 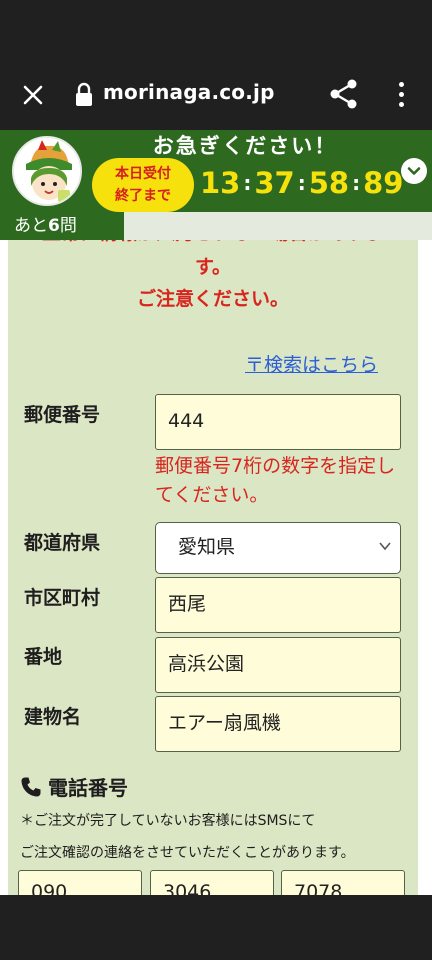 What do you see at coordinates (143, 174) in the screenshot?
I see `deadline-line1: 本日受付` at bounding box center [143, 174].